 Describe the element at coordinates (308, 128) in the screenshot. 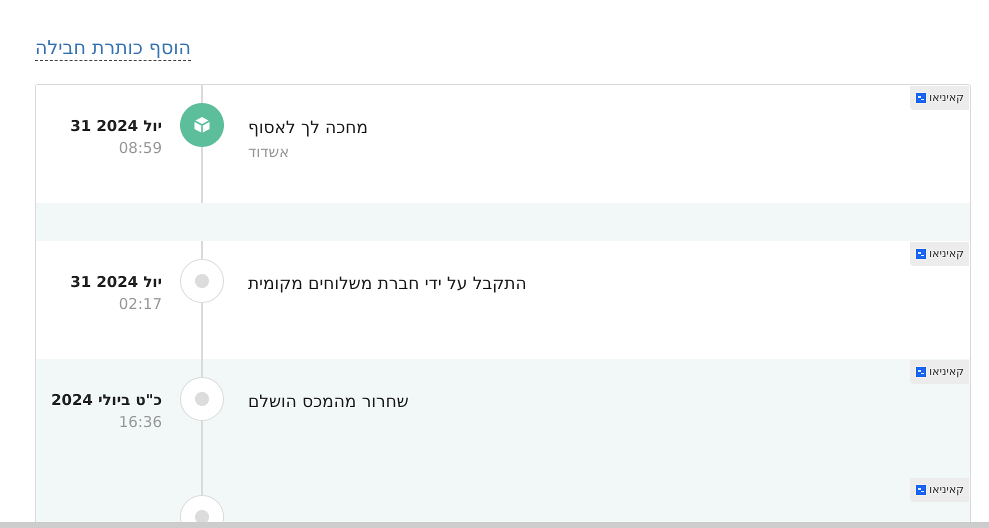

I see `event-title: מחכה לך לאסוף` at that location.